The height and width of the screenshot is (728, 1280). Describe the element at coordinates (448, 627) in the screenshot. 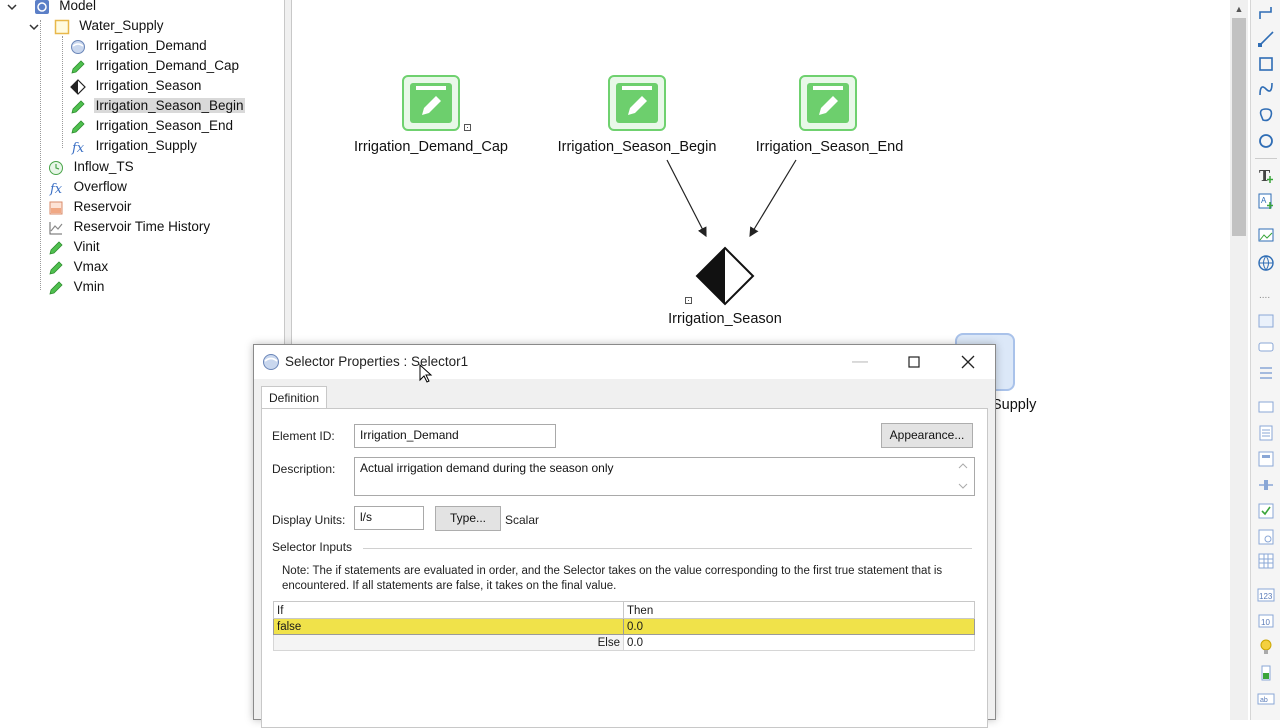

I see `if-cell: false` at that location.